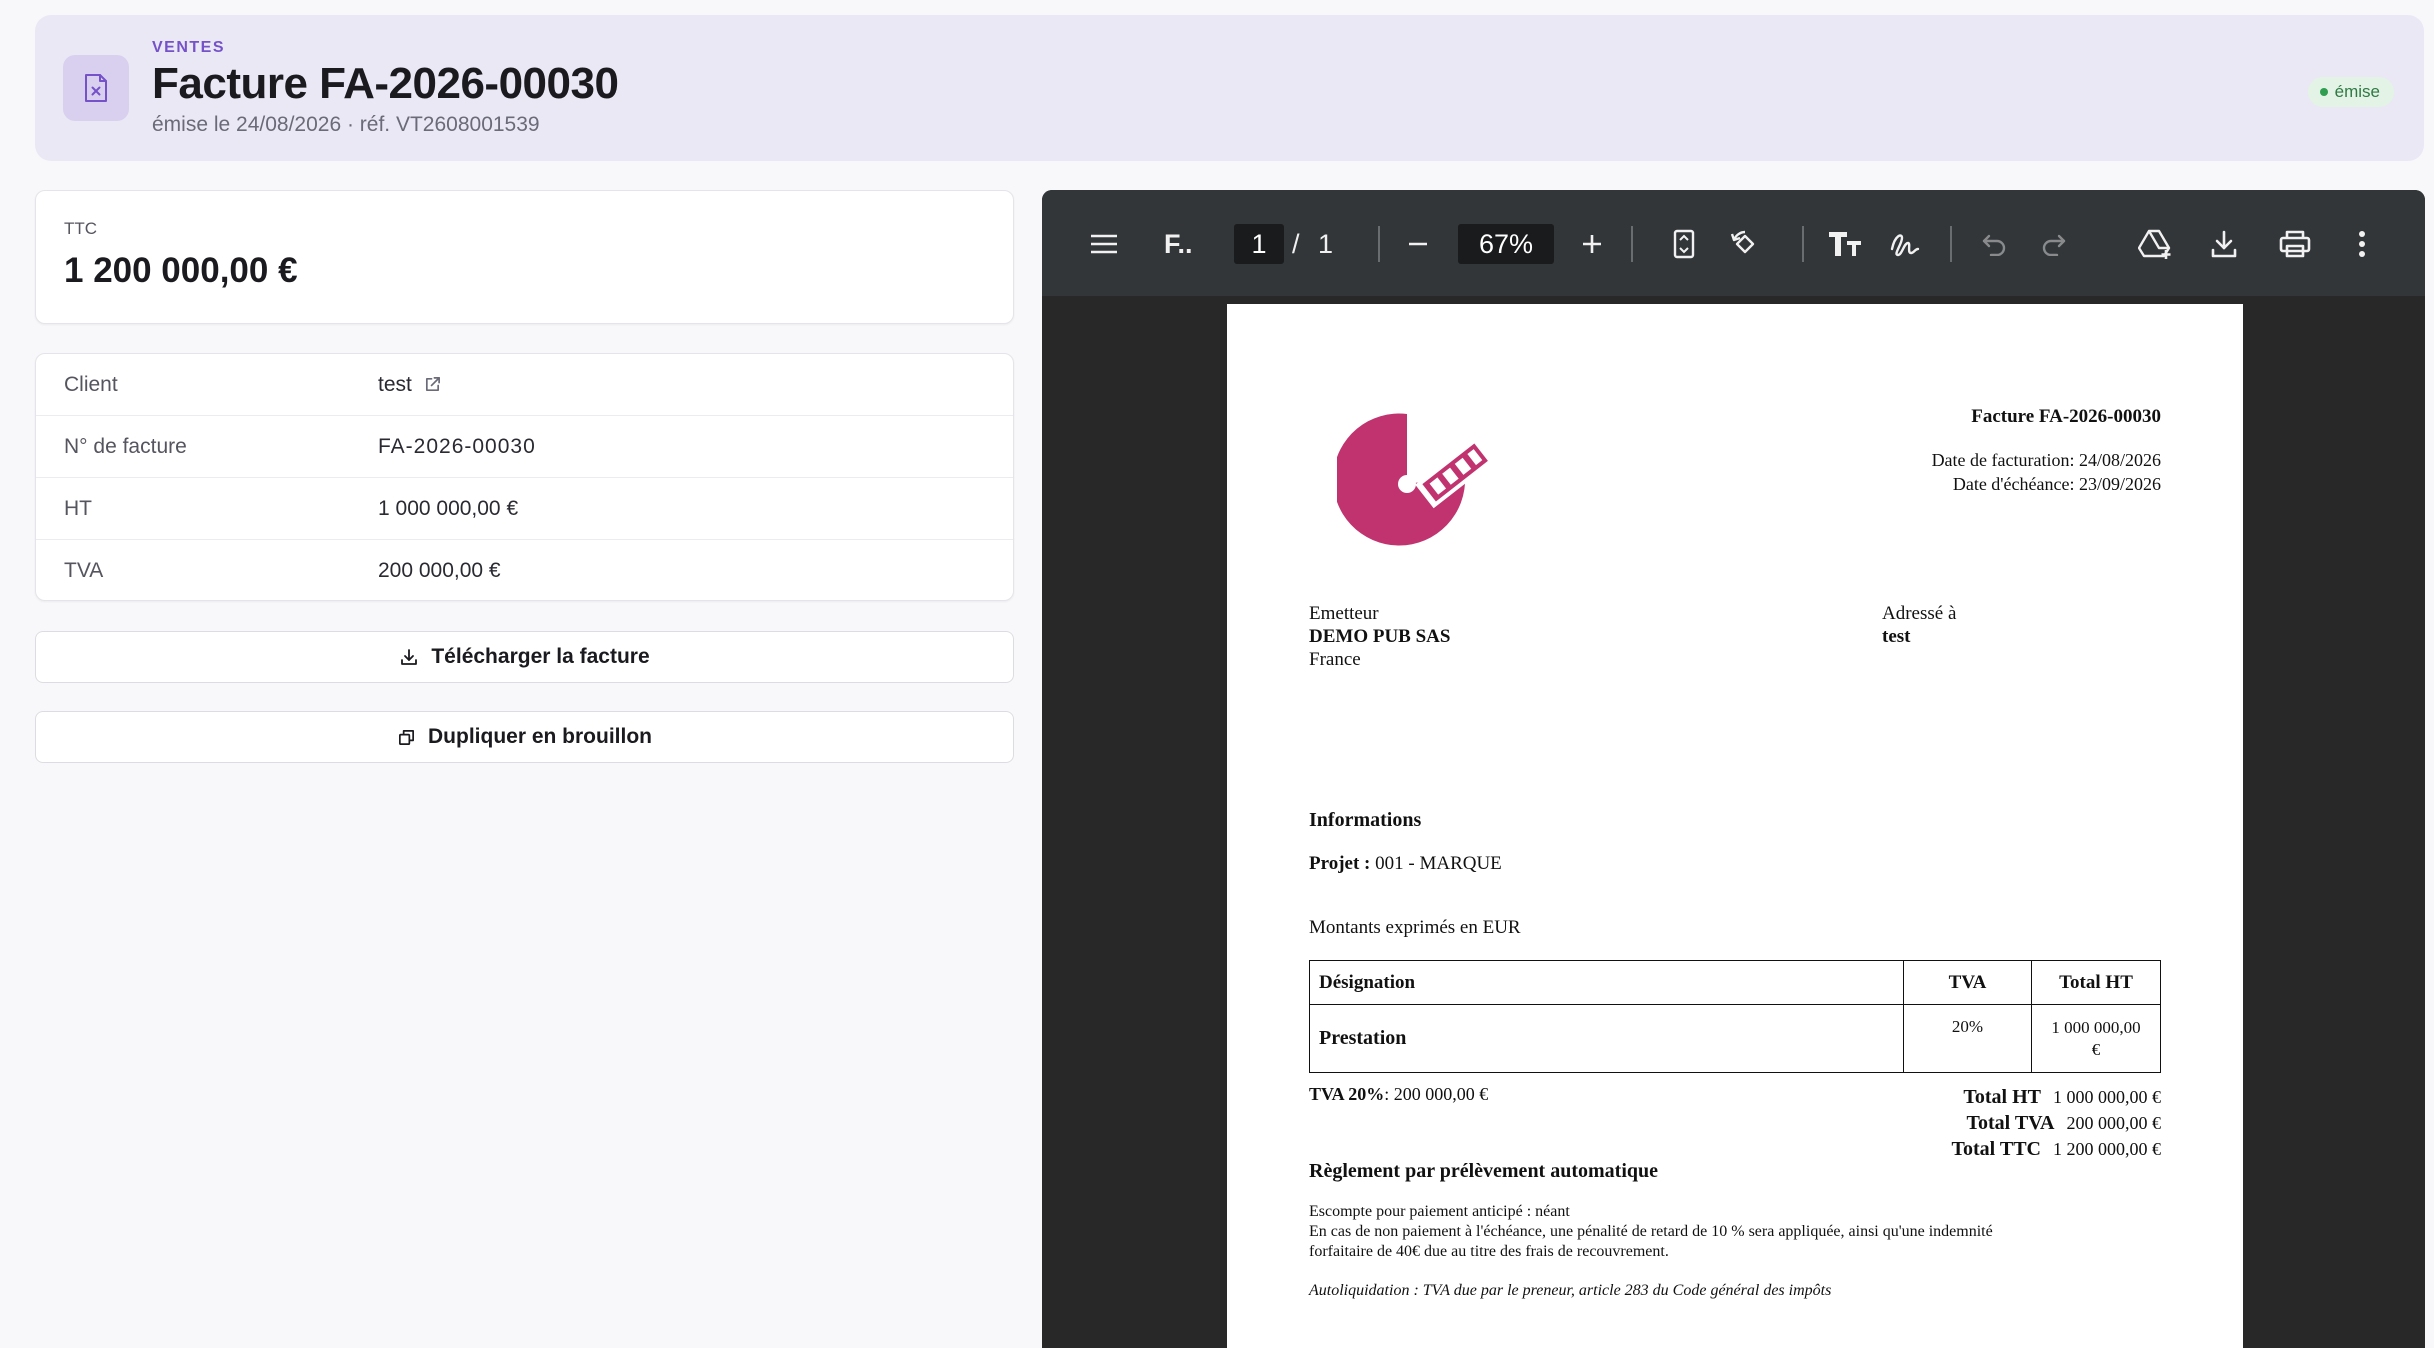  I want to click on copy-icon, so click(406, 737).